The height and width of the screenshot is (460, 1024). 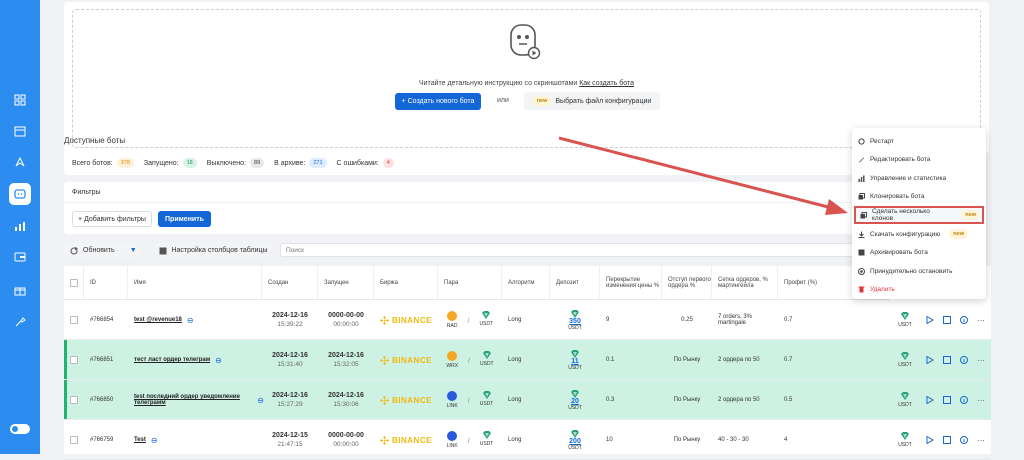 I want to click on archive-icon, so click(x=861, y=252).